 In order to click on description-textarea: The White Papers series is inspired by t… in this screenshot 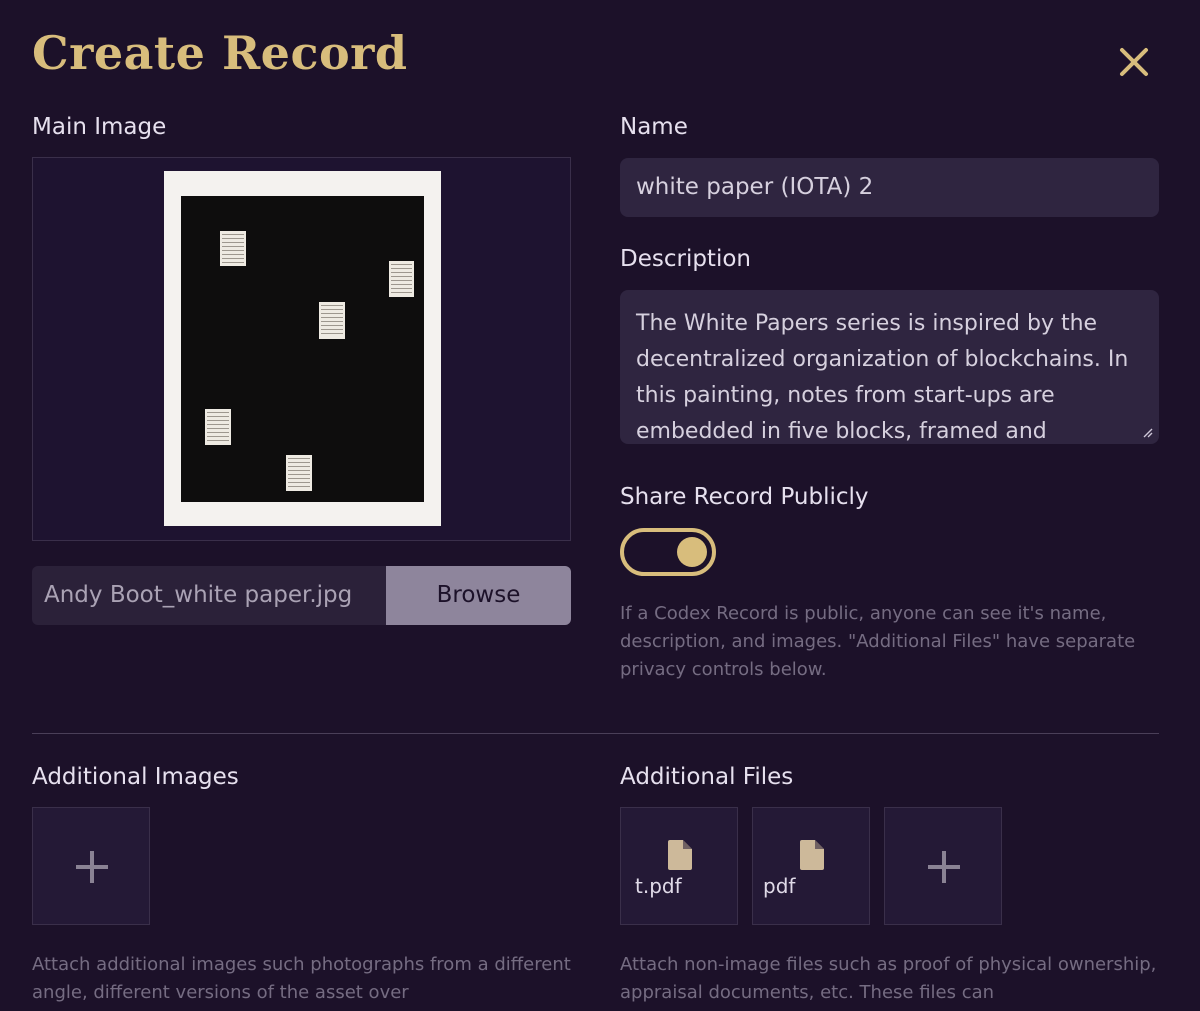, I will do `click(889, 367)`.